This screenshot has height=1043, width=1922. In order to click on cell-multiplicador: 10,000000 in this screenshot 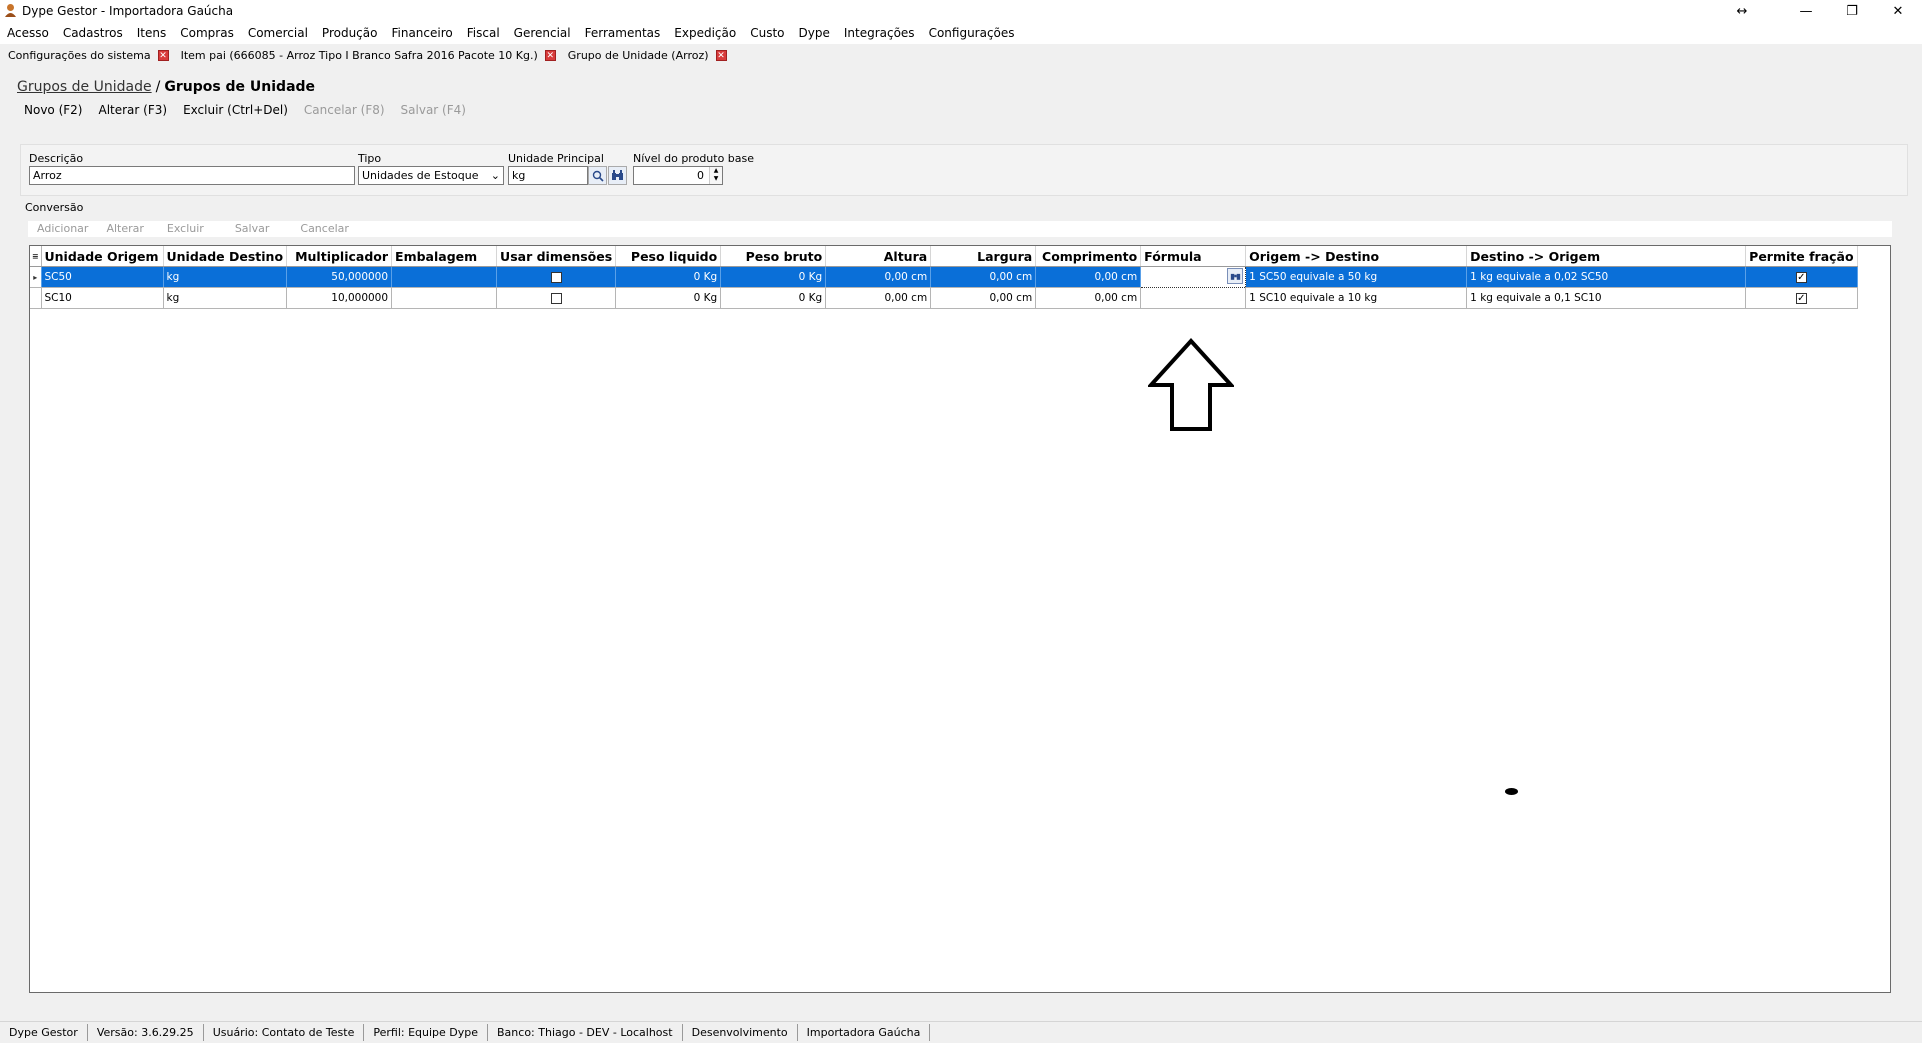, I will do `click(339, 298)`.